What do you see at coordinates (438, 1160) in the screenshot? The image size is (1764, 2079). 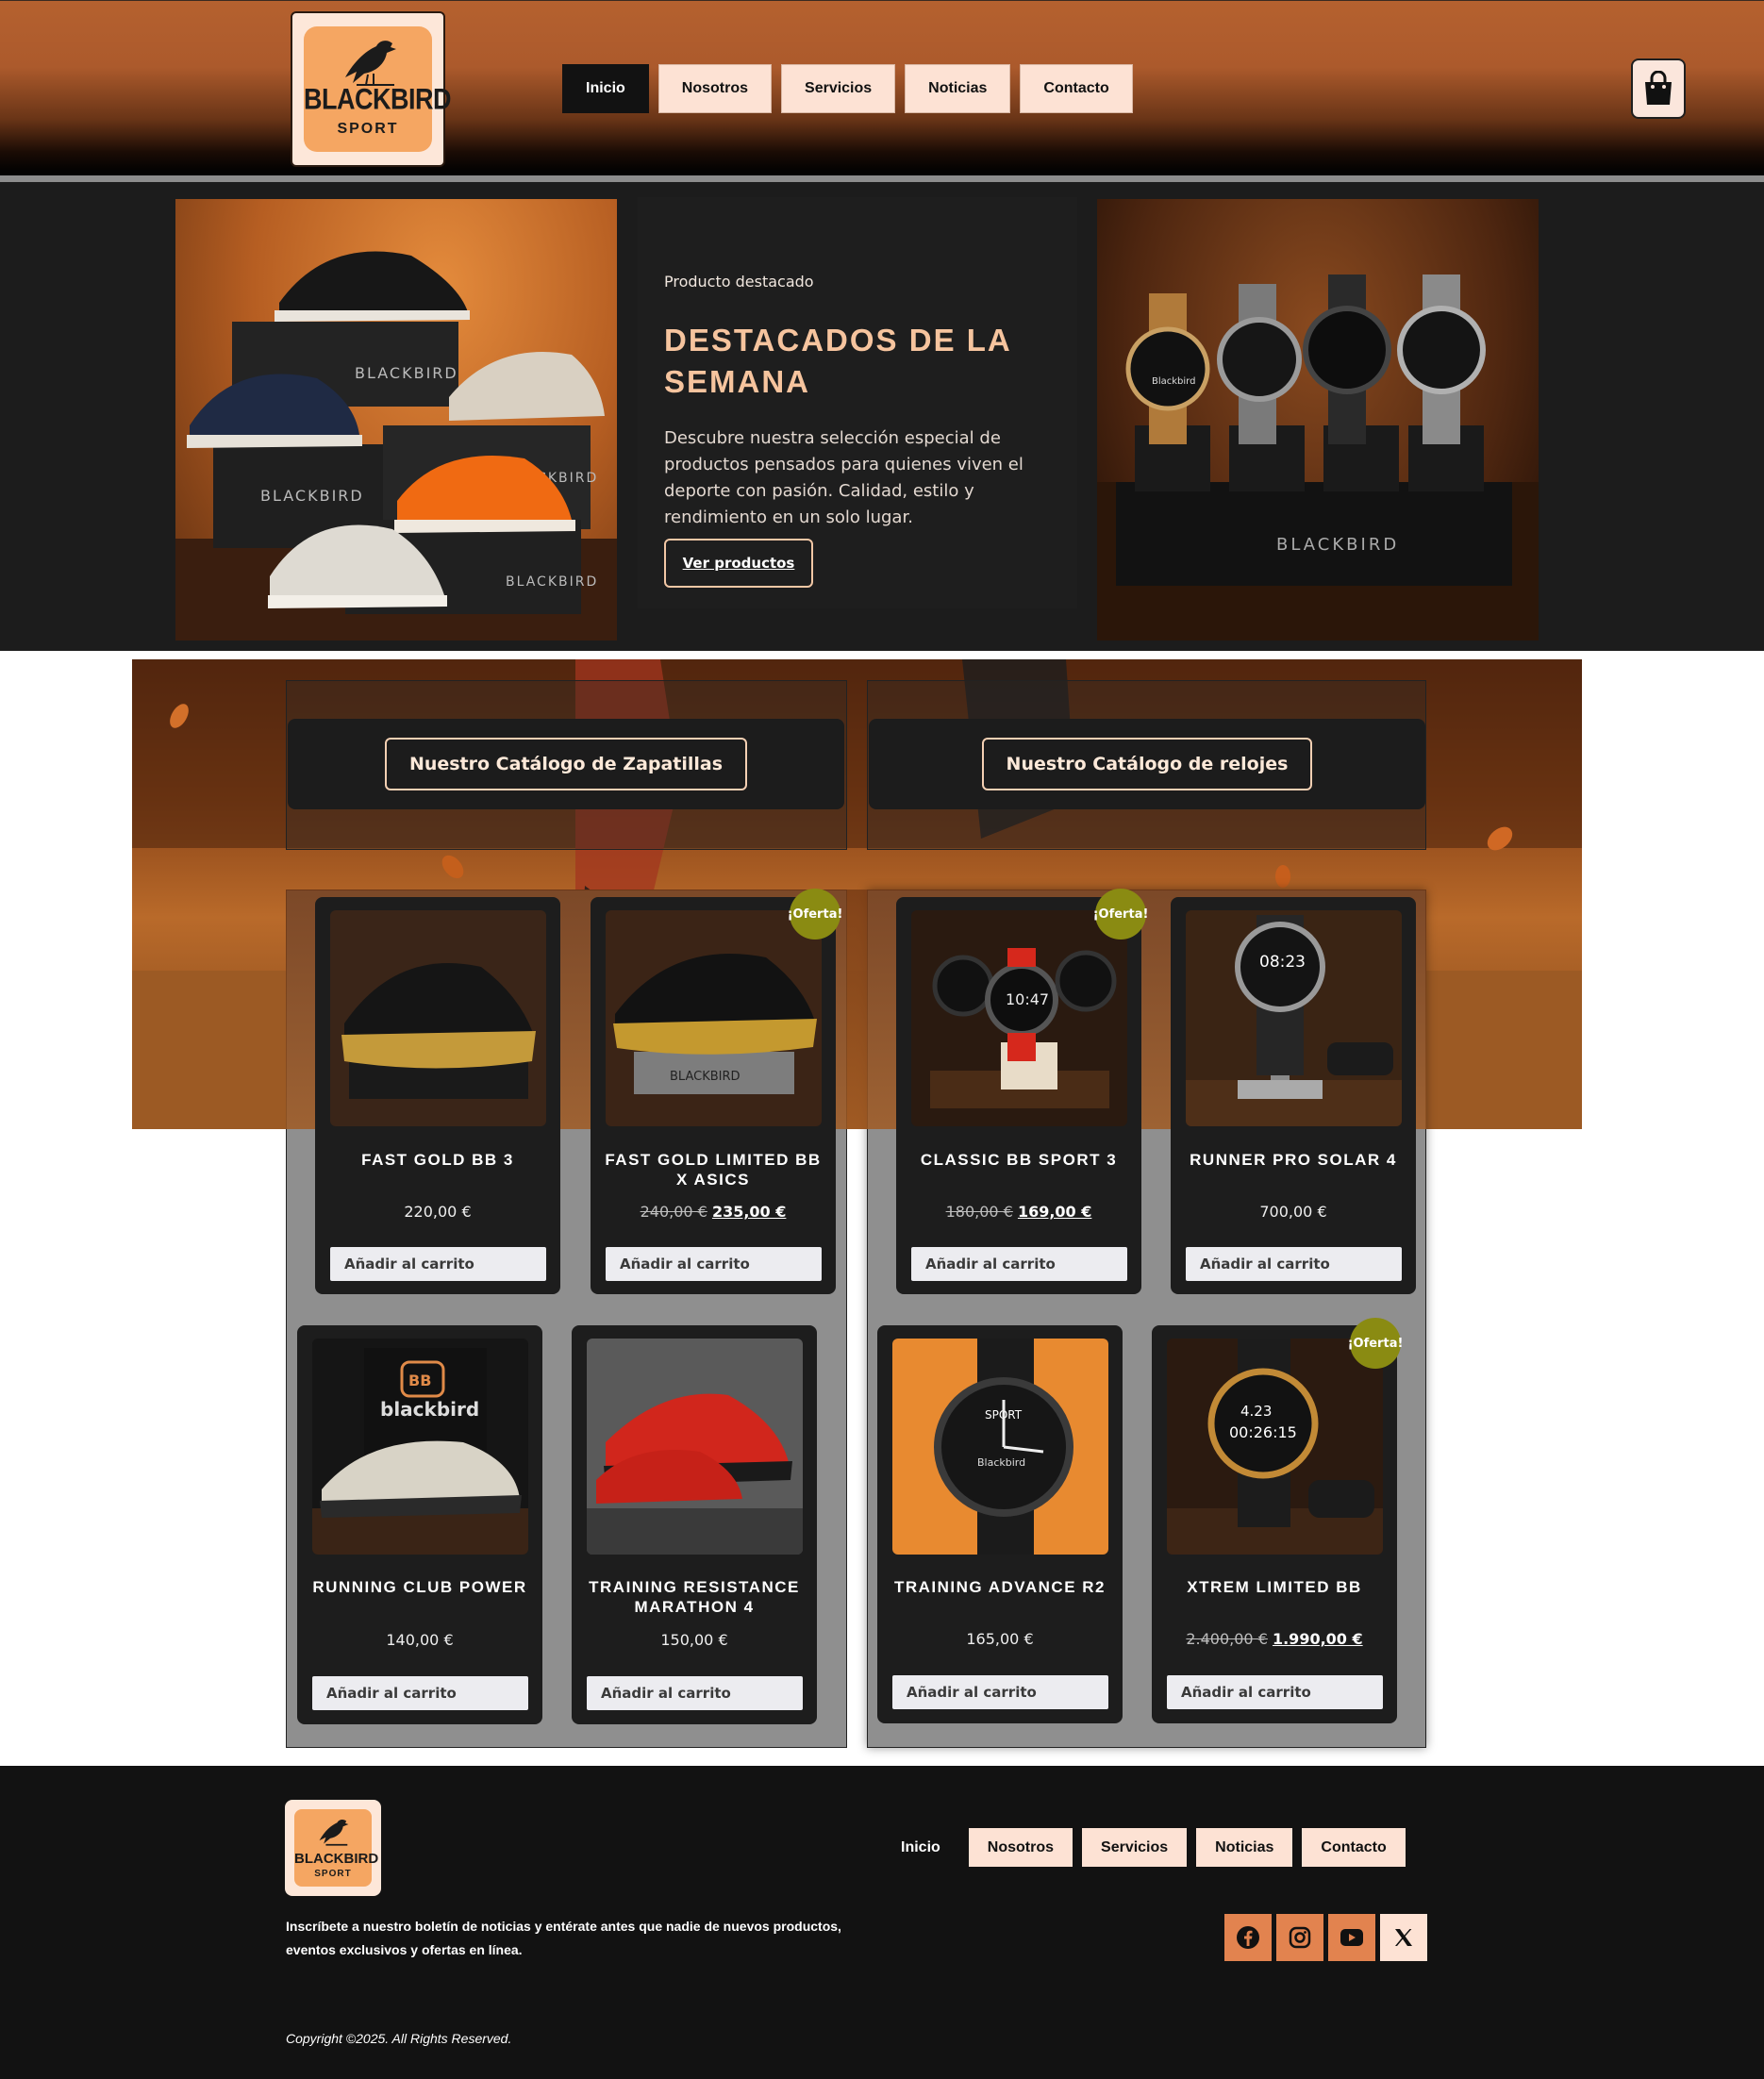 I see `product-name: FAST GOLD BB 3` at bounding box center [438, 1160].